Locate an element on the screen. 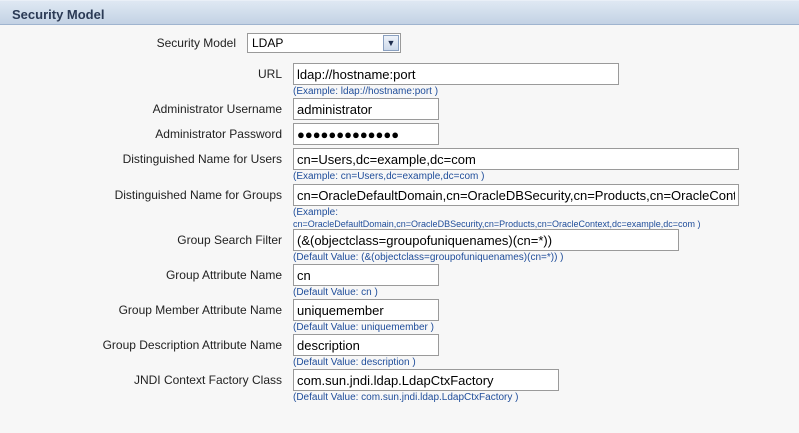  dn-users-input is located at coordinates (516, 159).